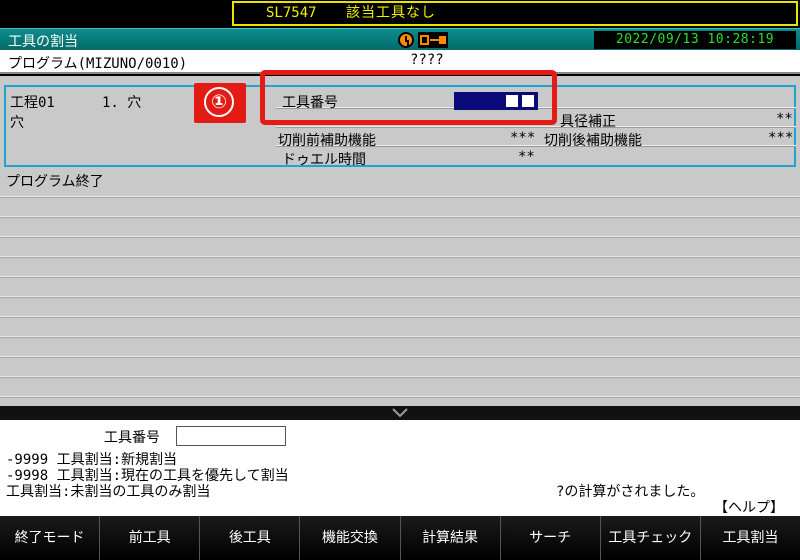 The width and height of the screenshot is (800, 560). Describe the element at coordinates (526, 157) in the screenshot. I see `dwell-time-value: **` at that location.